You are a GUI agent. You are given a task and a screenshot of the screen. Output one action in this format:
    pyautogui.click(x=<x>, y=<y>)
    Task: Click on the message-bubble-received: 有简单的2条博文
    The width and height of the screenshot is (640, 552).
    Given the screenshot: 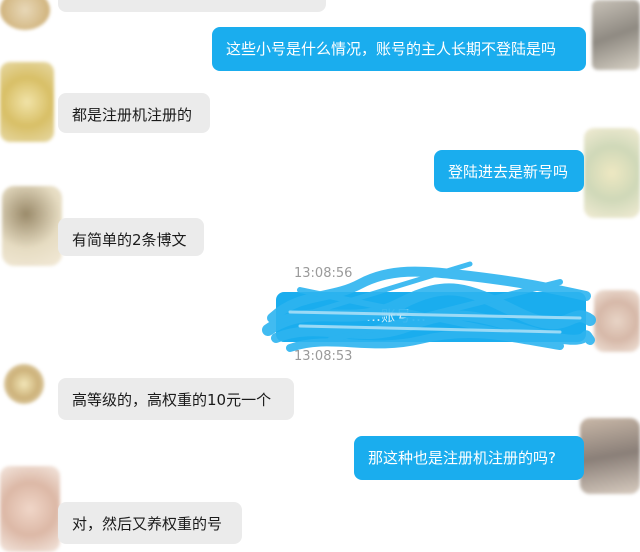 What is the action you would take?
    pyautogui.click(x=131, y=237)
    